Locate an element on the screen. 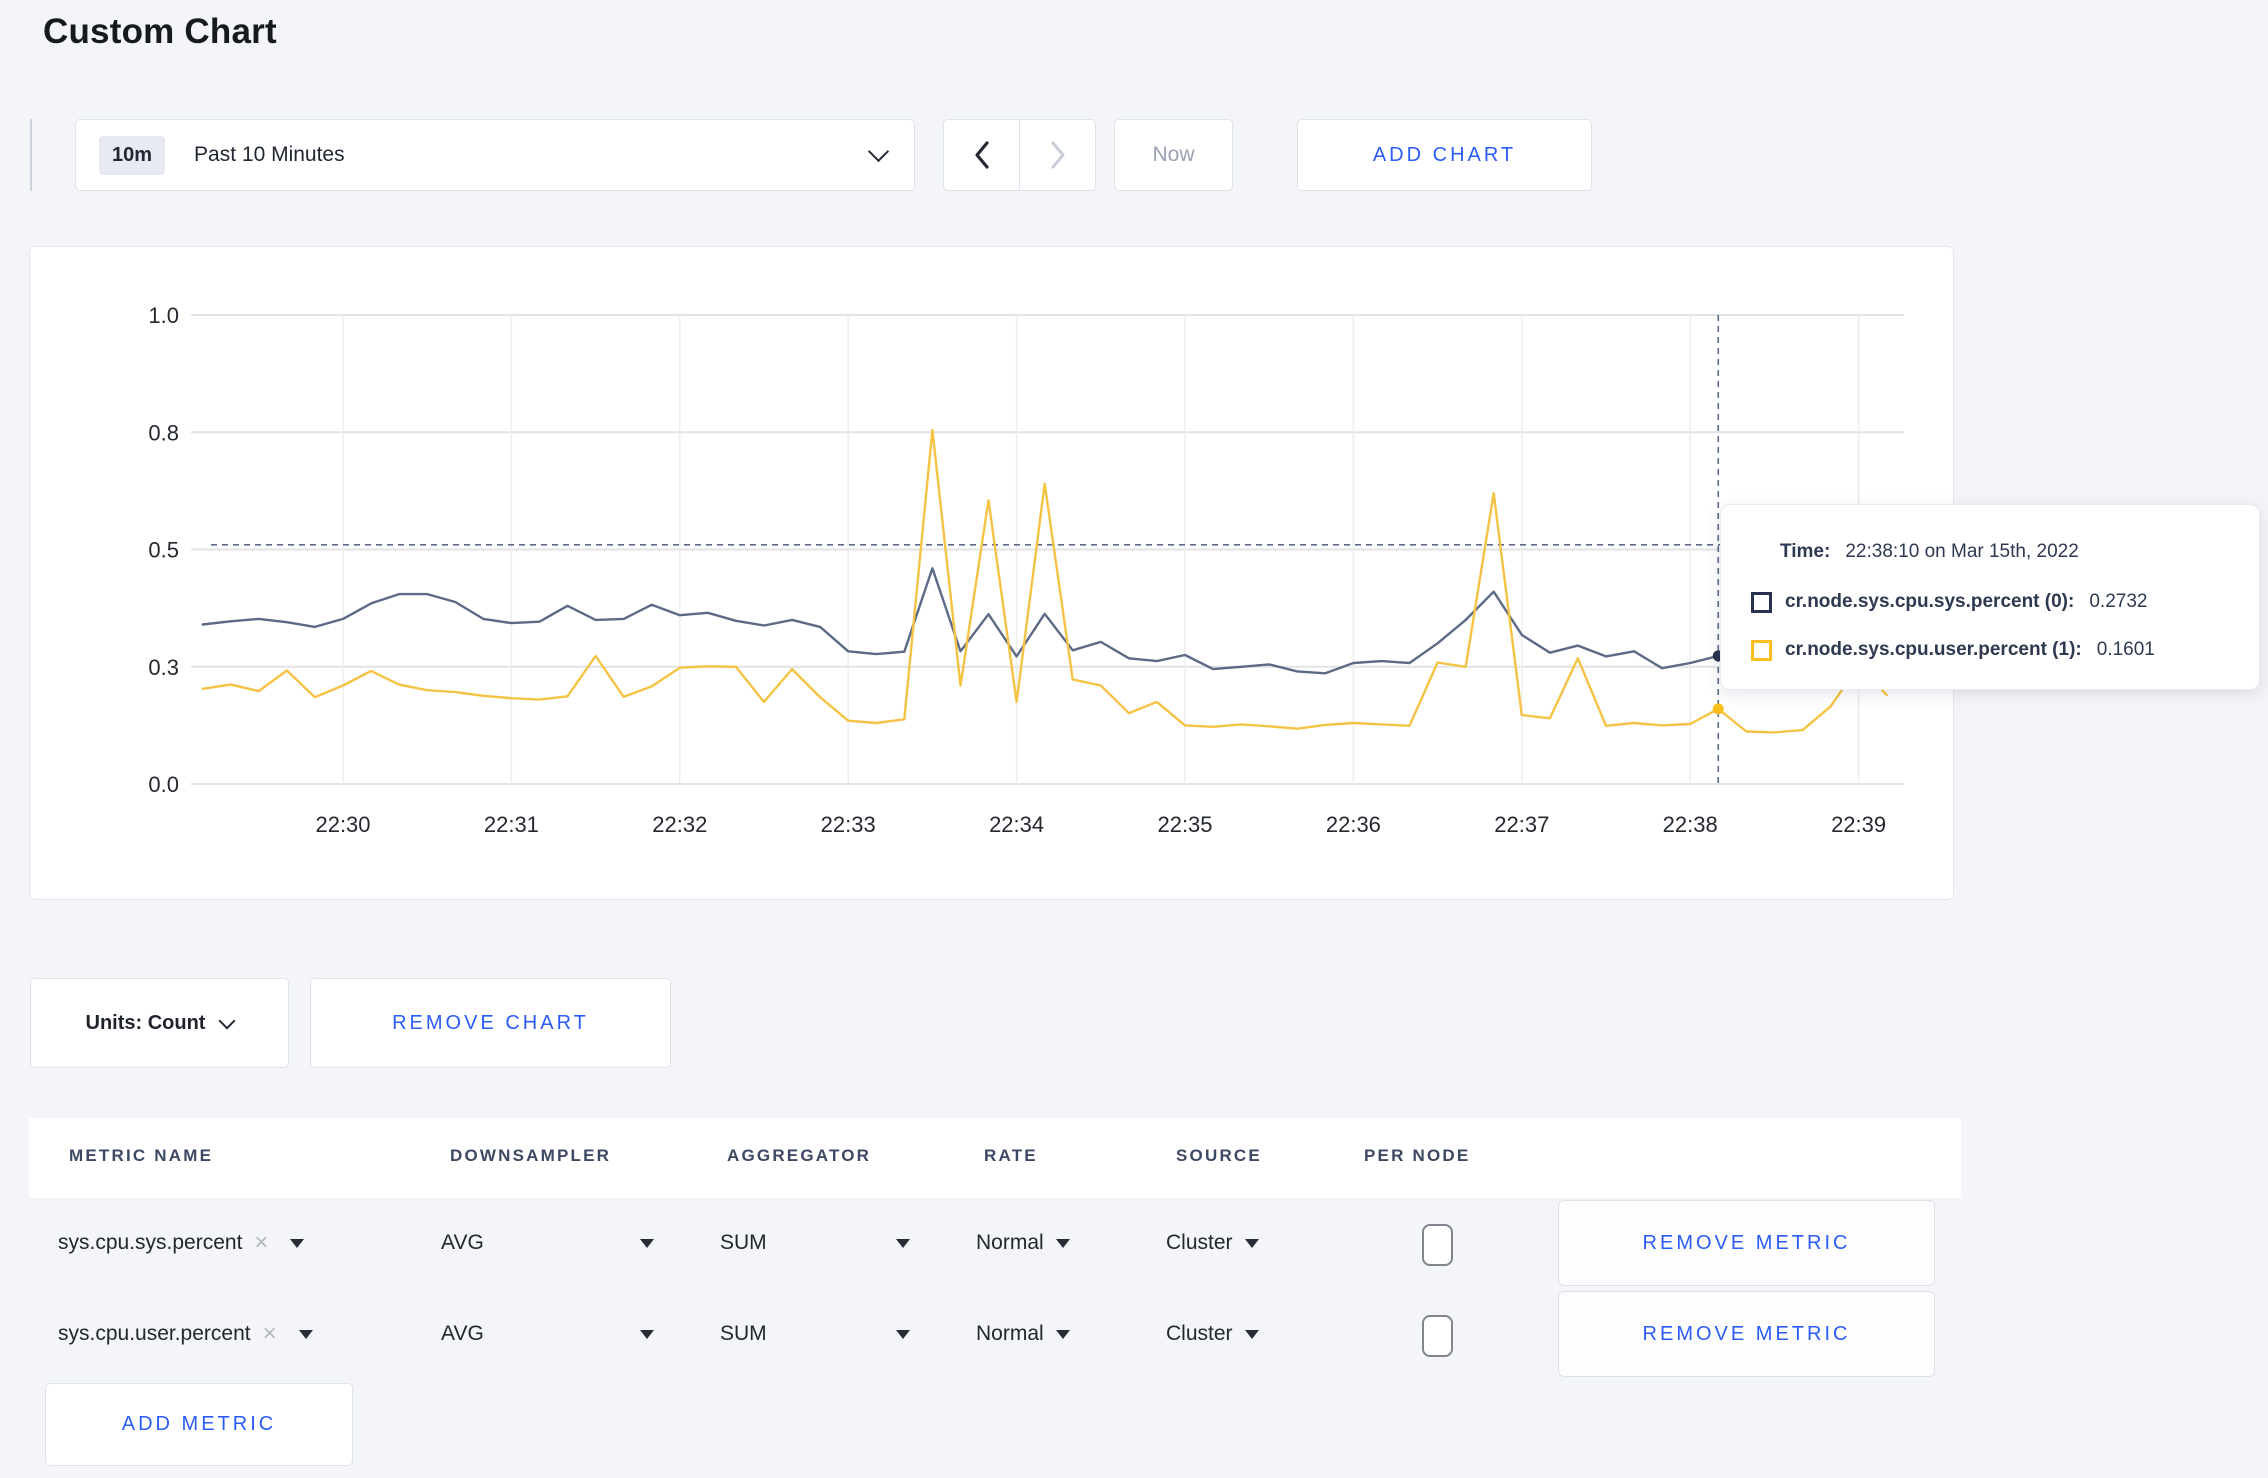 The height and width of the screenshot is (1478, 2268). tooltip-series-name: cr.node.sys.cpu.sys.percent (0): is located at coordinates (1930, 601).